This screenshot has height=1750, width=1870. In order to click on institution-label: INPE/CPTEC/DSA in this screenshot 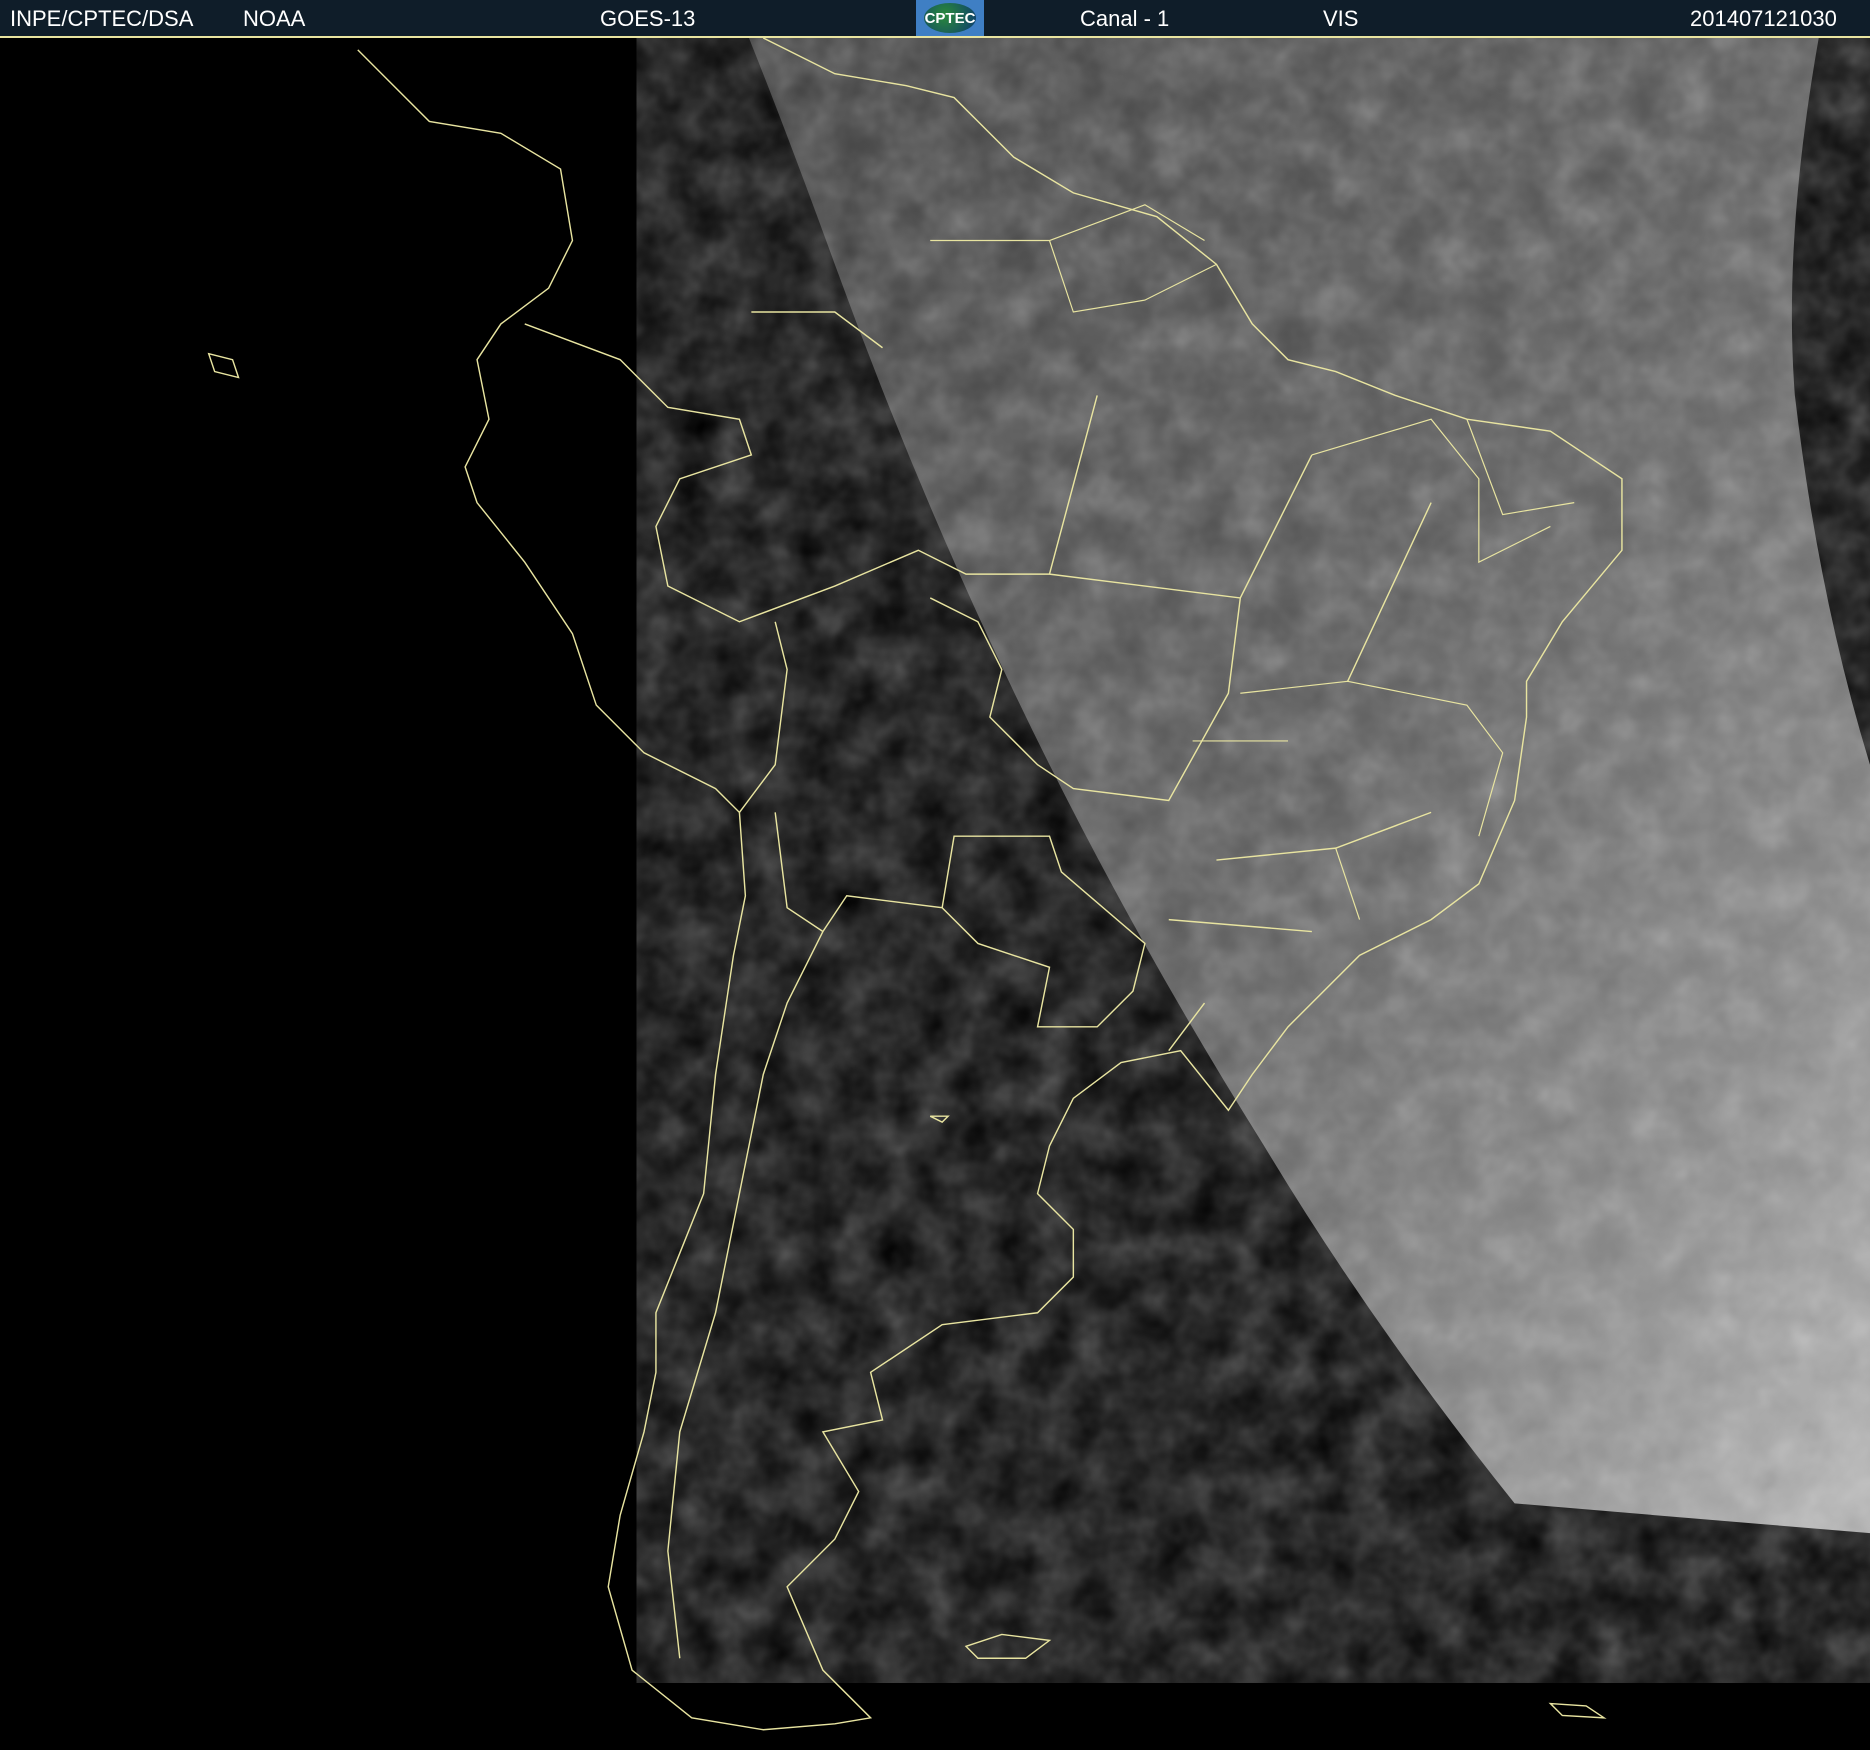, I will do `click(102, 18)`.